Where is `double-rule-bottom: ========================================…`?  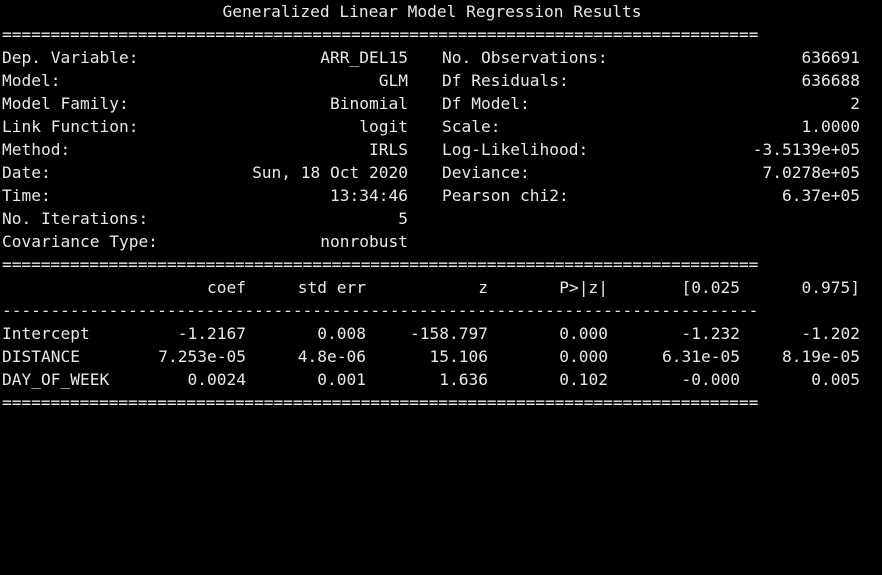 double-rule-bottom: ========================================… is located at coordinates (441, 402).